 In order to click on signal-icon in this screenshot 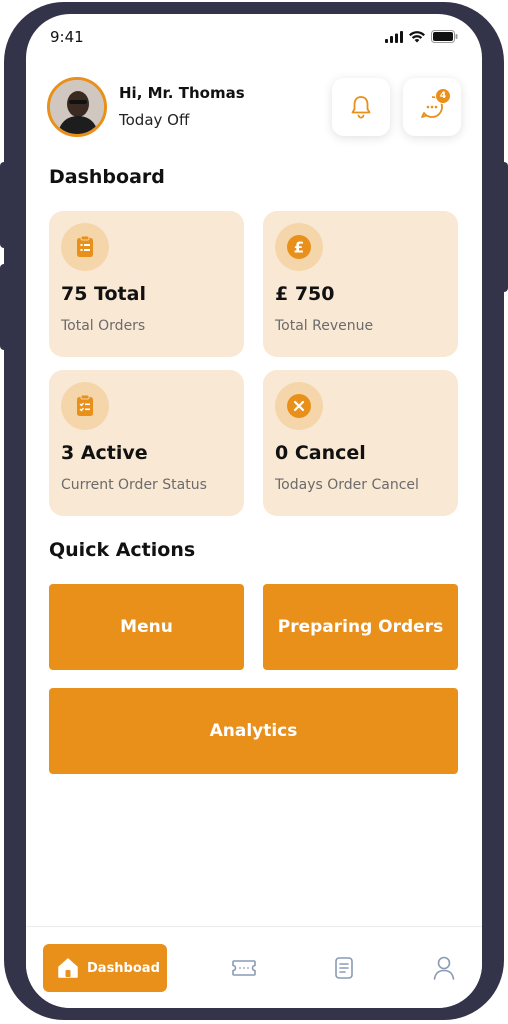, I will do `click(394, 36)`.